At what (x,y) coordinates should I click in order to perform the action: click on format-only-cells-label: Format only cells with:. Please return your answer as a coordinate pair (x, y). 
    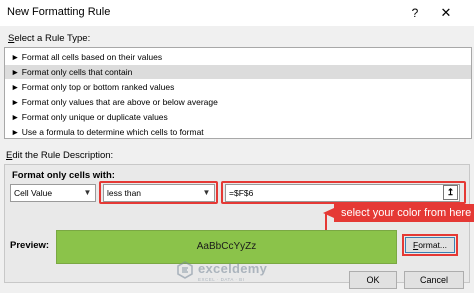
    Looking at the image, I should click on (63, 175).